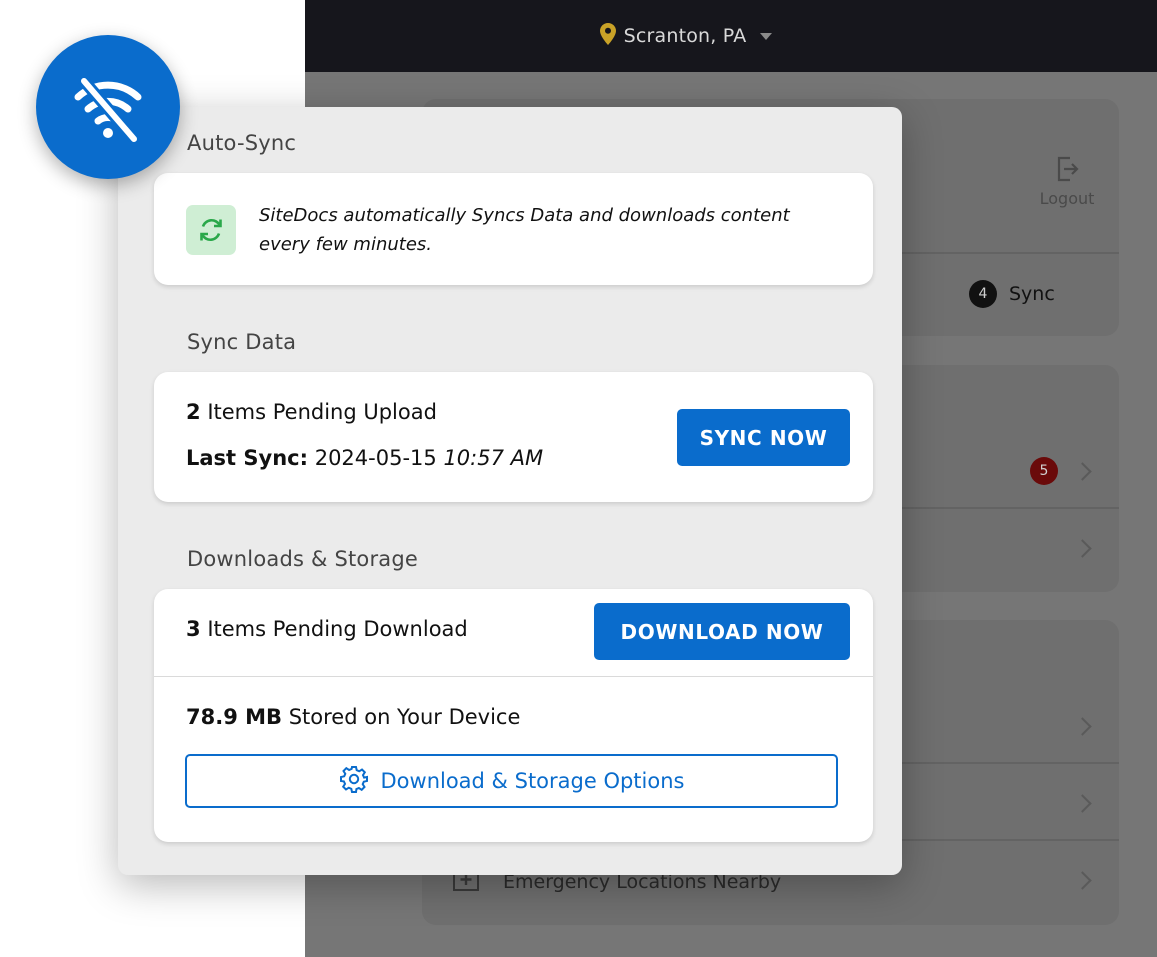 Image resolution: width=1157 pixels, height=957 pixels. I want to click on offline-indicator, so click(108, 107).